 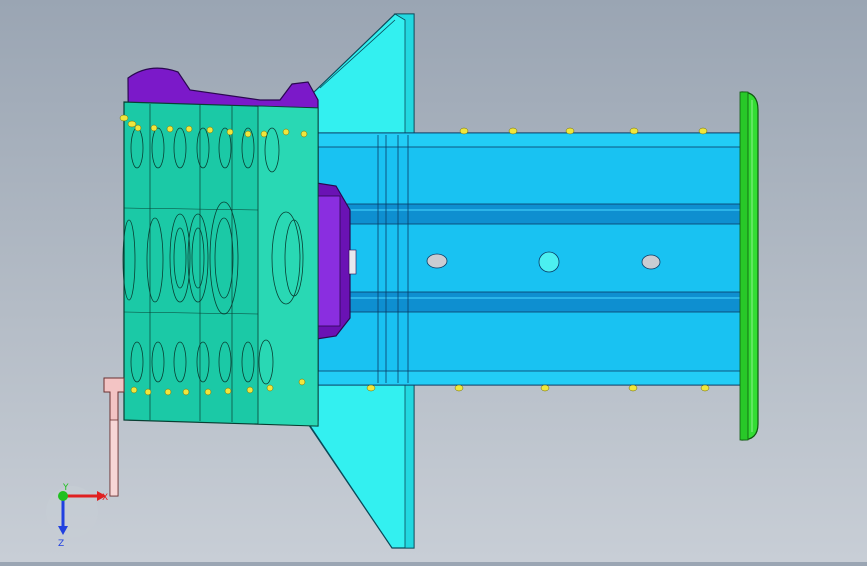 What do you see at coordinates (65, 488) in the screenshot?
I see `y-axis-label: Y` at bounding box center [65, 488].